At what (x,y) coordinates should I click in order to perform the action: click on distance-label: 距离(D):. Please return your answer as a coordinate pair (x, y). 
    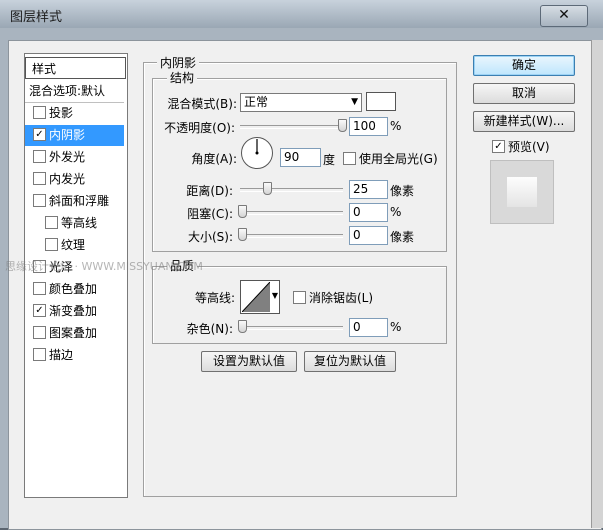
    Looking at the image, I should click on (209, 191).